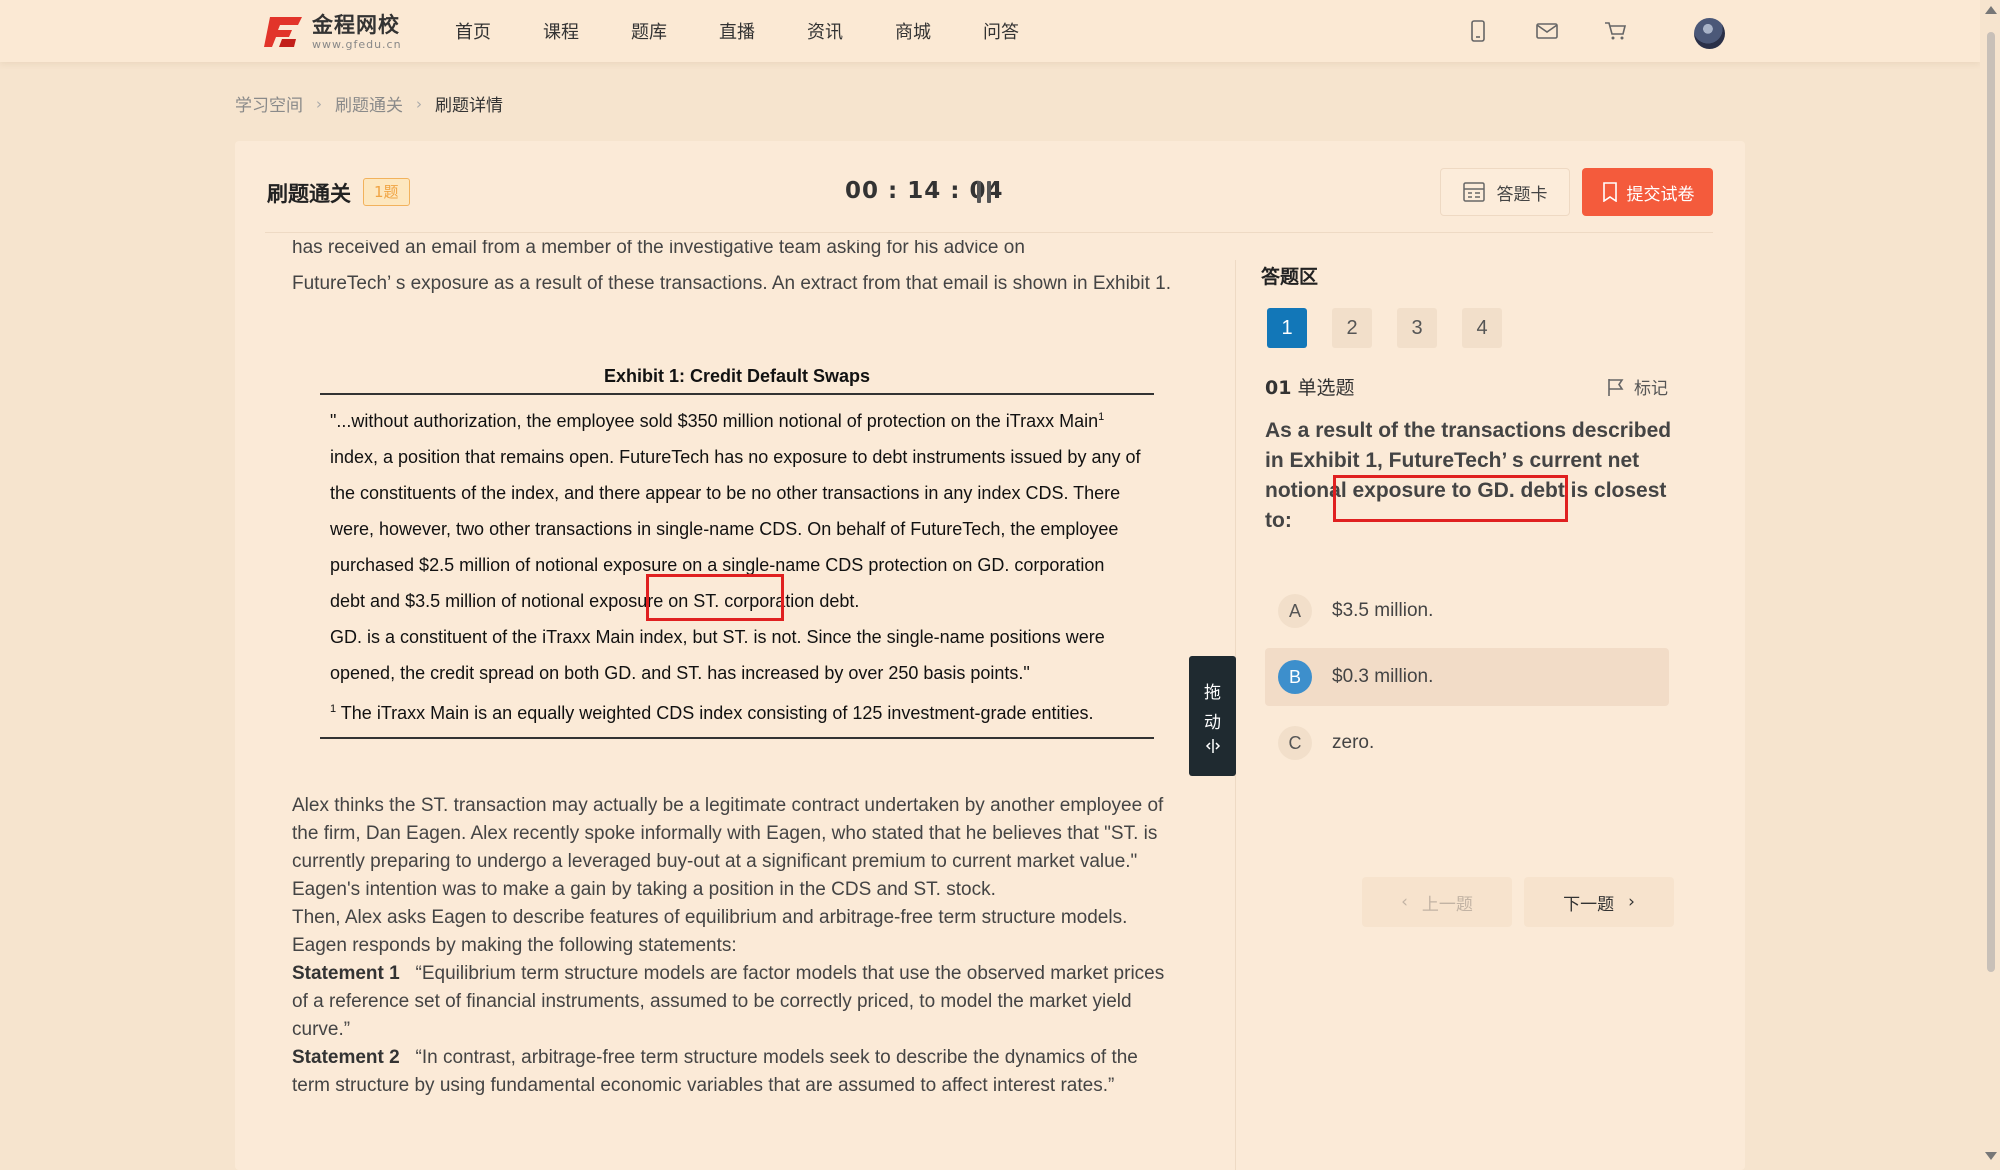 This screenshot has width=2000, height=1170. What do you see at coordinates (1467, 677) in the screenshot?
I see `option-b: B $0.3 million.` at bounding box center [1467, 677].